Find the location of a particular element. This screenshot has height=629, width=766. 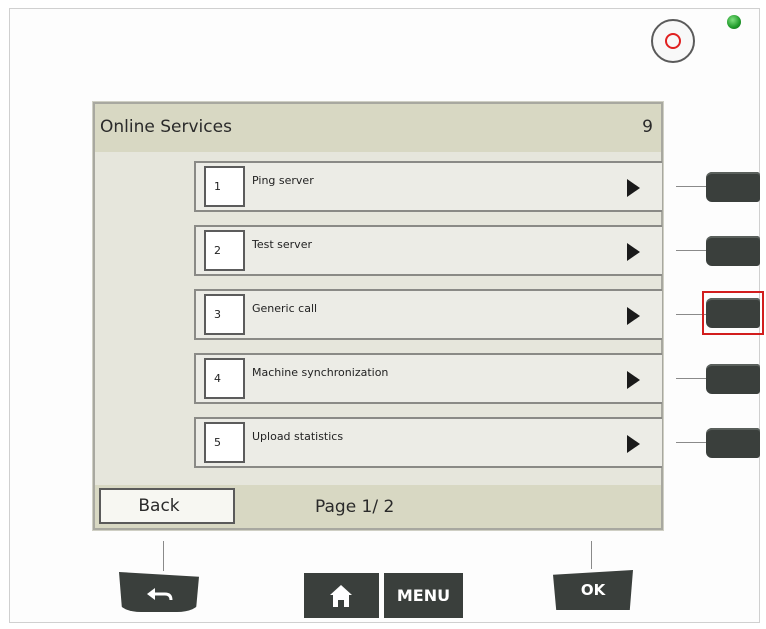

softkey-highlight is located at coordinates (733, 313).